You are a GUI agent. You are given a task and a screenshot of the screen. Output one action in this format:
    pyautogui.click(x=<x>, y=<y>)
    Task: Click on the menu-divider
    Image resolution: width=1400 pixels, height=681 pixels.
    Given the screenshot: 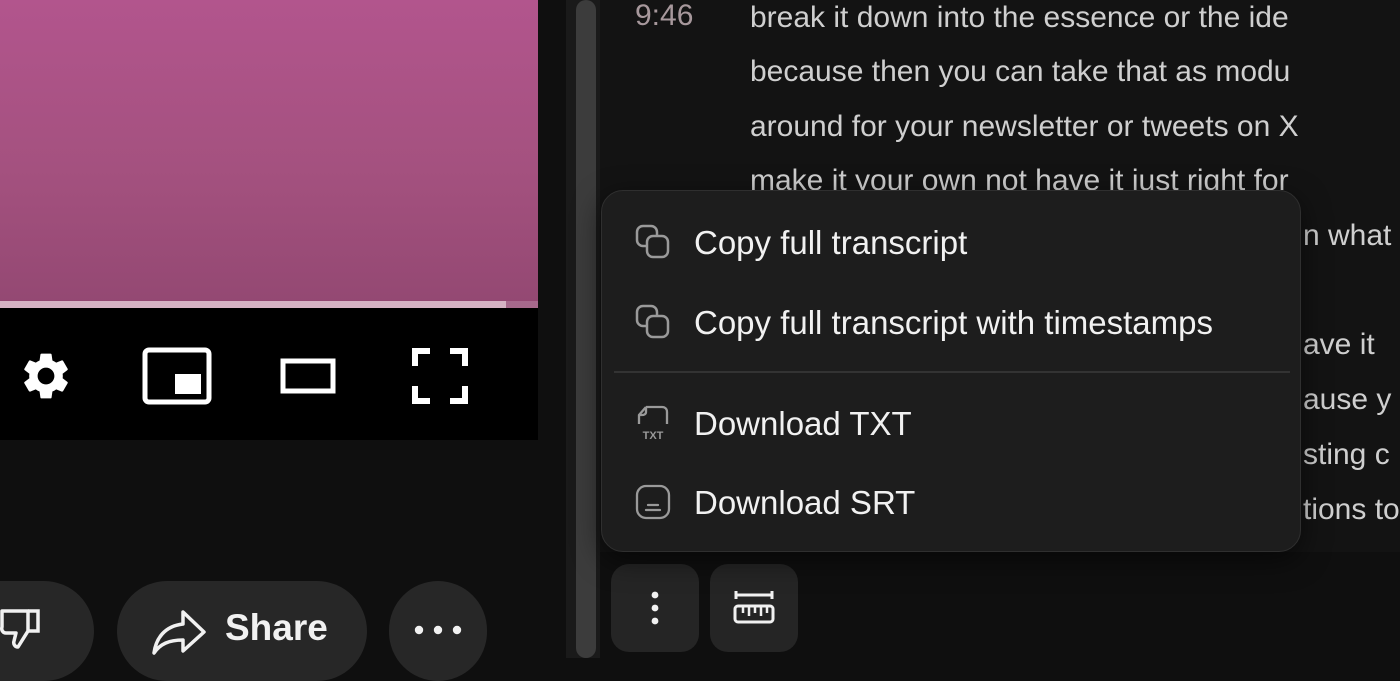 What is the action you would take?
    pyautogui.click(x=952, y=372)
    